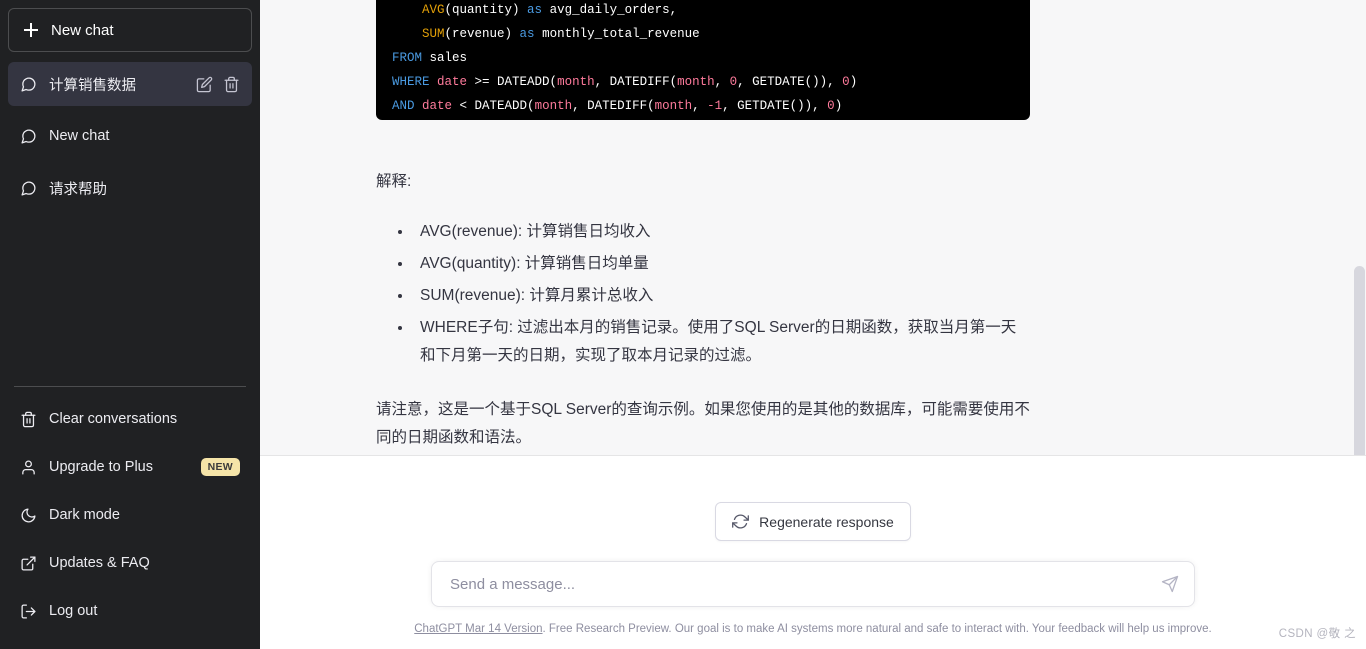  Describe the element at coordinates (28, 611) in the screenshot. I see `logout-icon` at that location.